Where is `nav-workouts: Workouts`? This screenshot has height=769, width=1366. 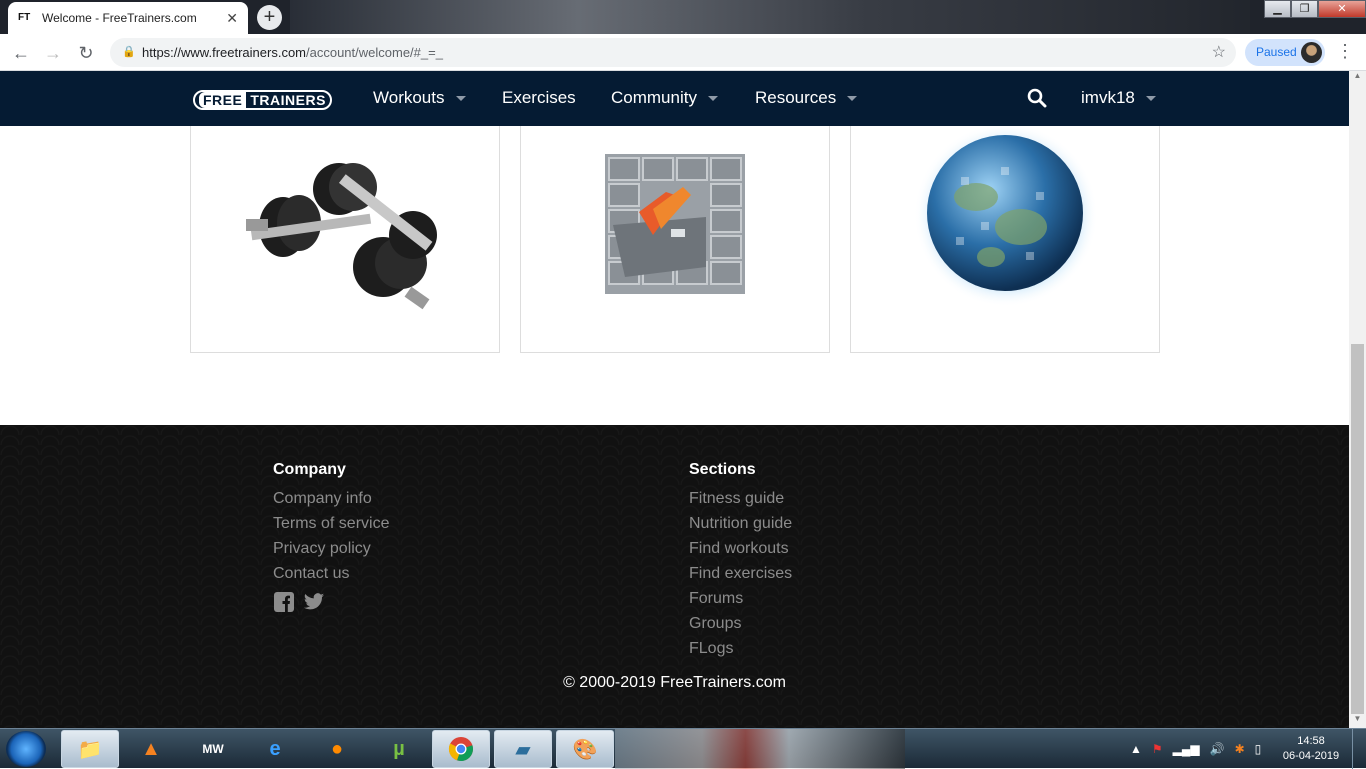
nav-workouts: Workouts is located at coordinates (419, 98).